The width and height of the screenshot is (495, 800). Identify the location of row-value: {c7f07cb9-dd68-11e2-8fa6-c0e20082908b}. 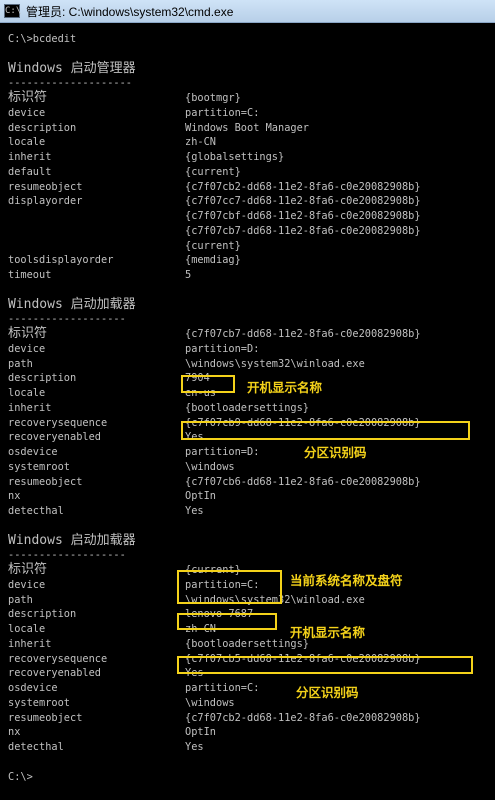
(303, 422).